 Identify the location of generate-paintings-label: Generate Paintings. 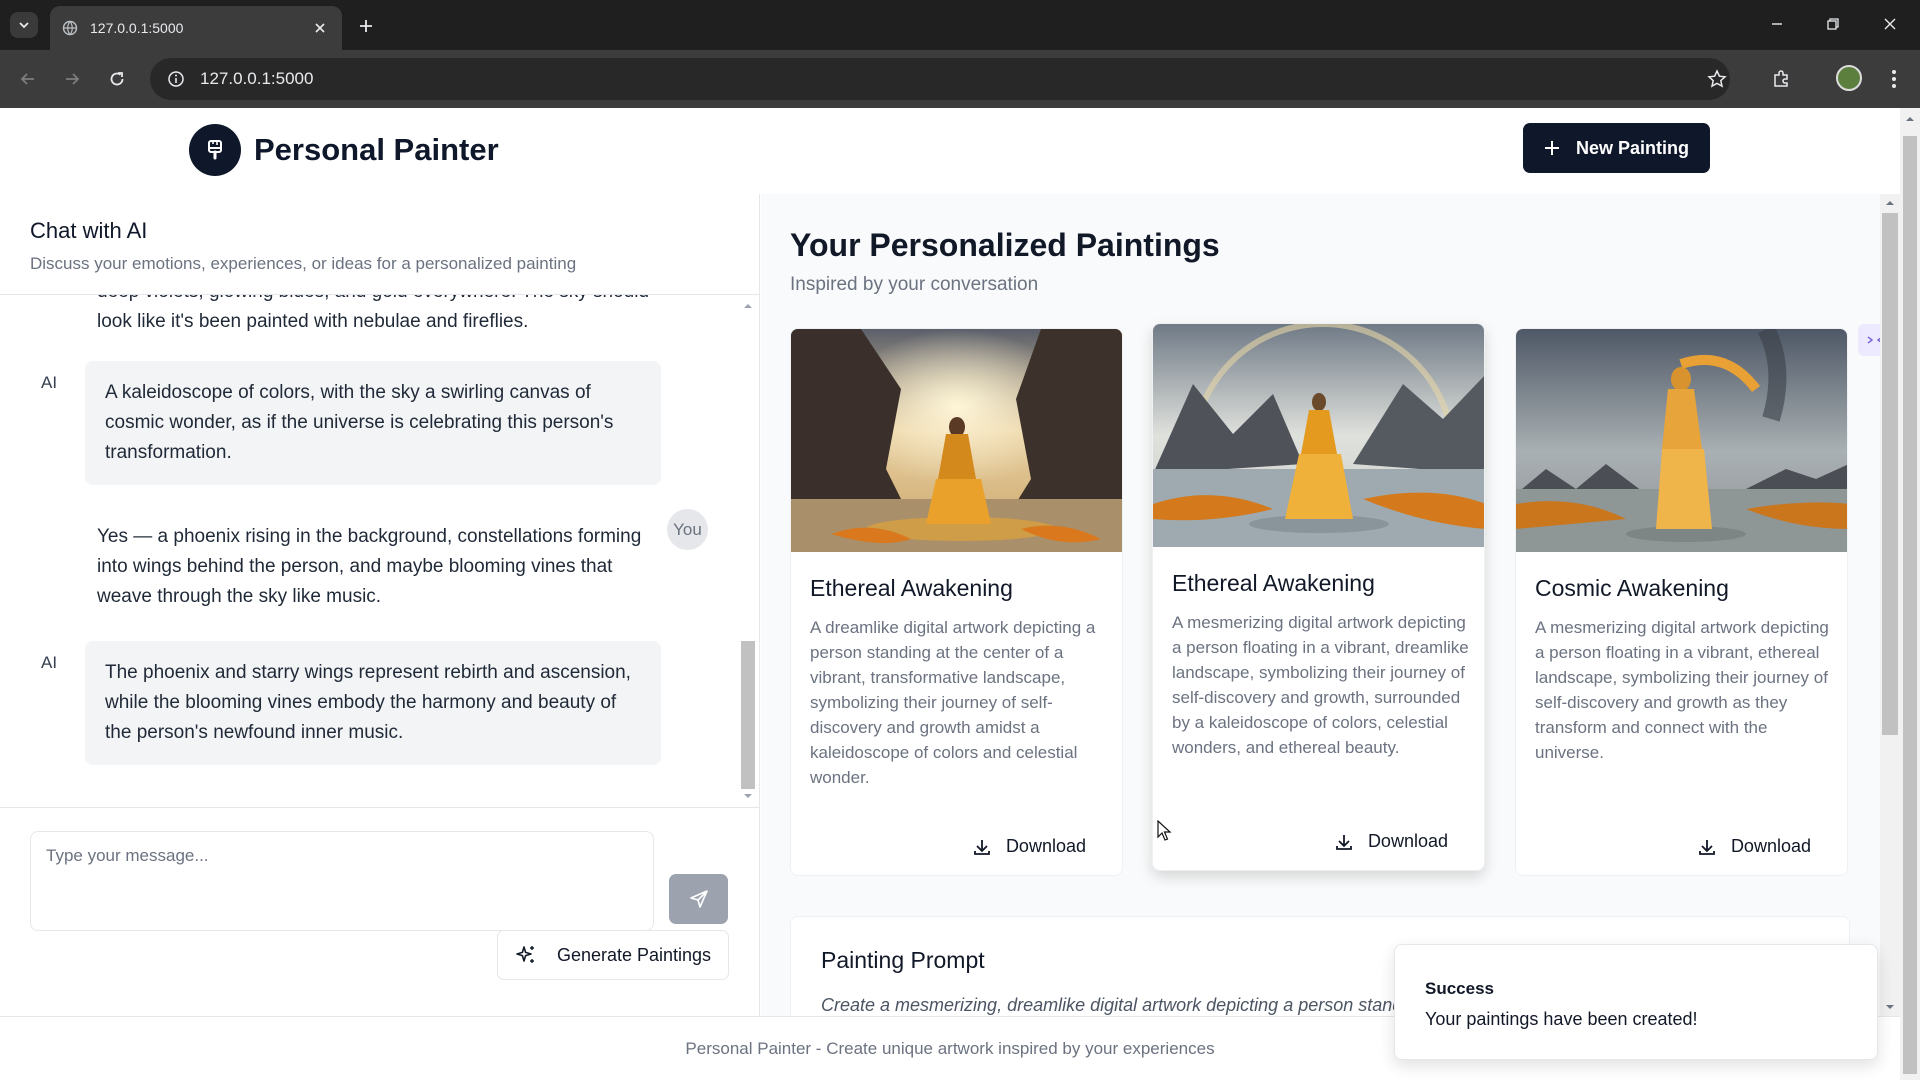
(634, 954).